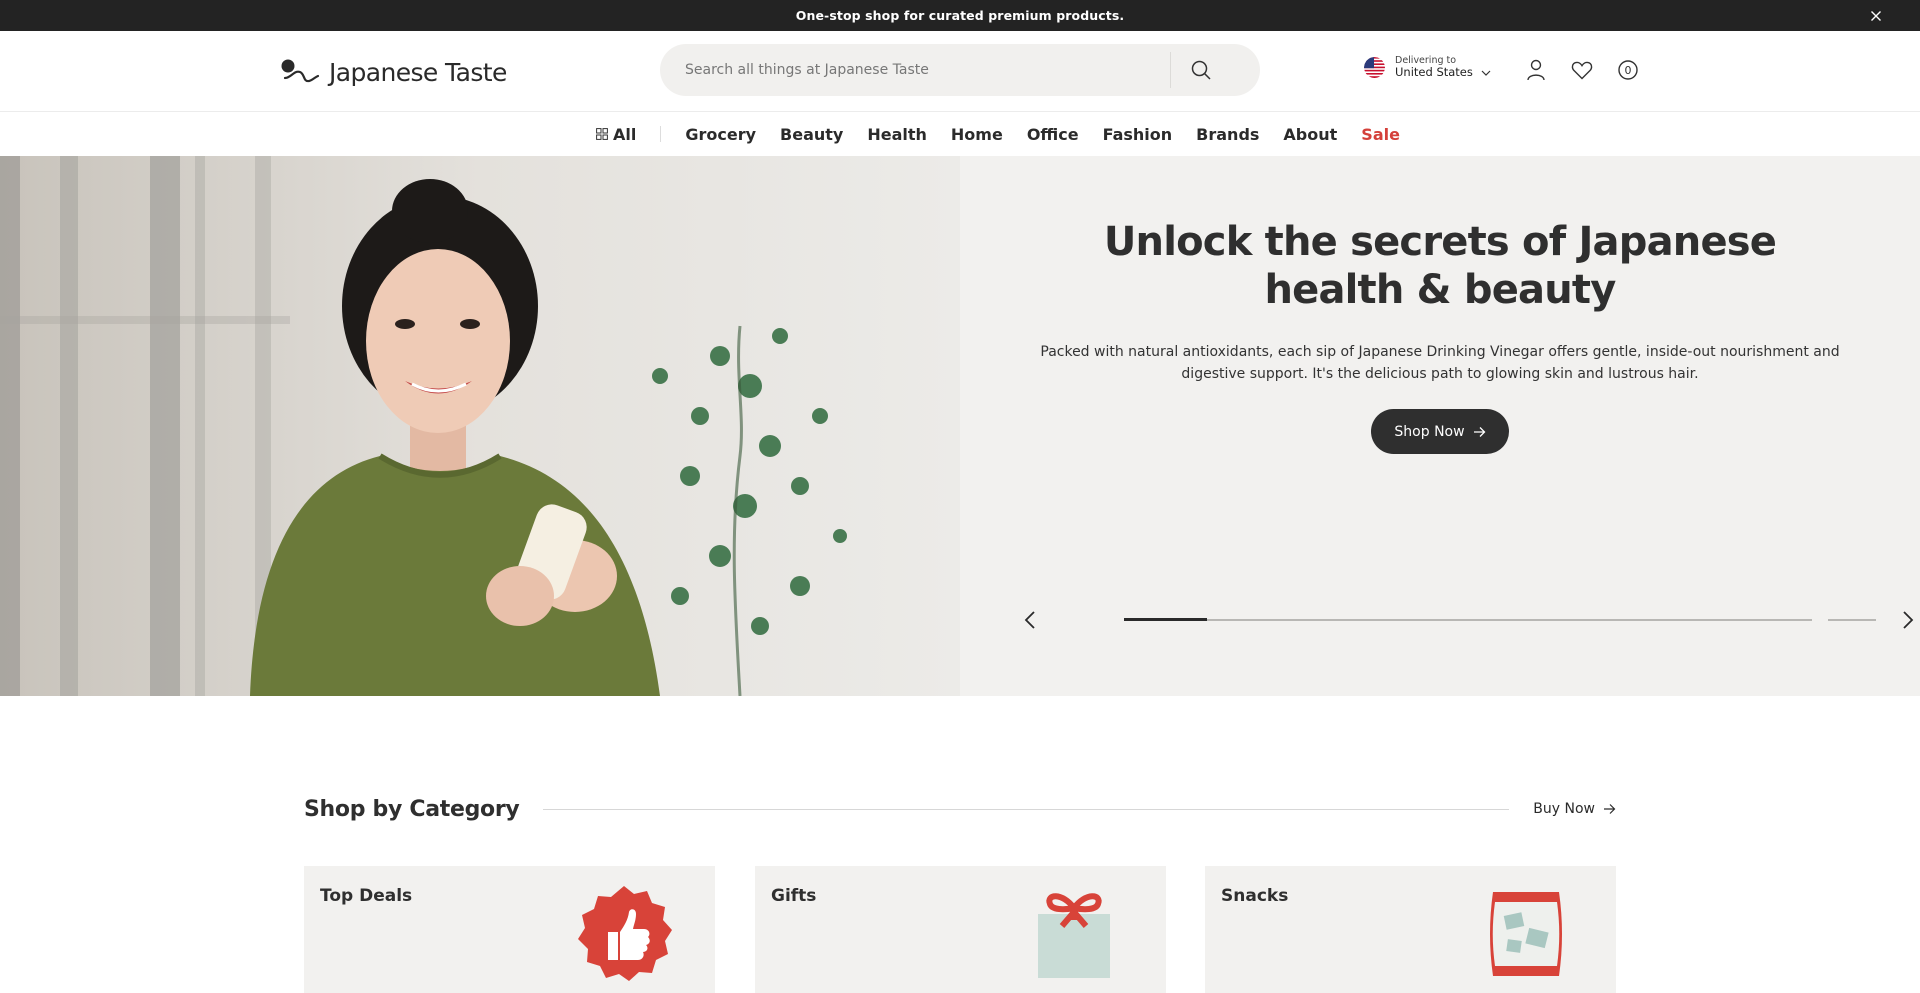 The width and height of the screenshot is (1920, 993). I want to click on logo-mark-icon, so click(300, 71).